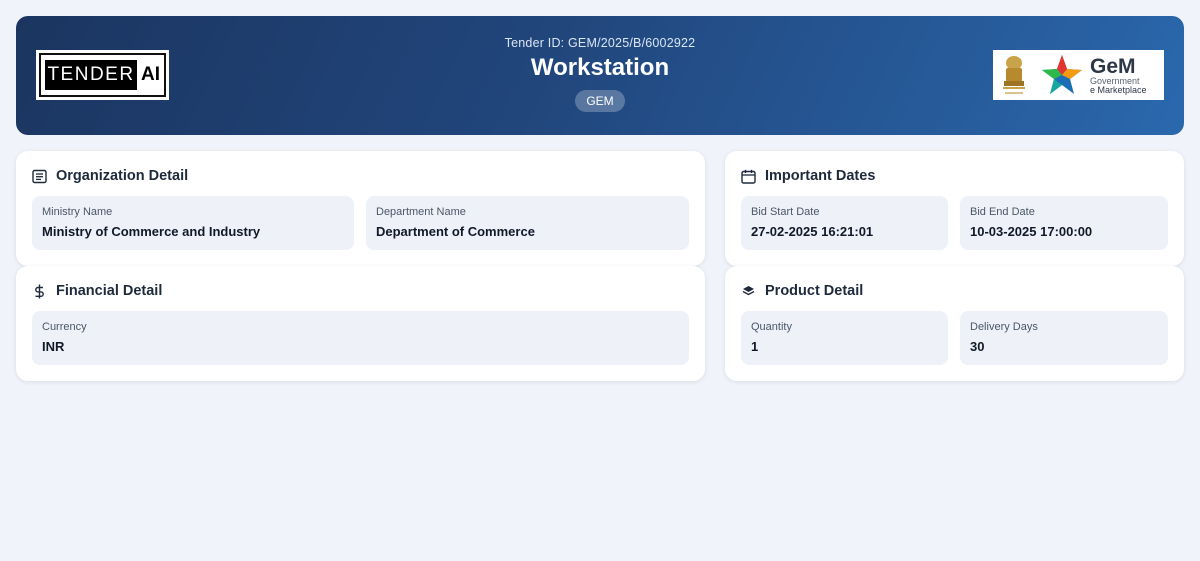 This screenshot has width=1200, height=561. Describe the element at coordinates (600, 43) in the screenshot. I see `tender-id: Tender ID: GEM/2025/B/6002922` at that location.